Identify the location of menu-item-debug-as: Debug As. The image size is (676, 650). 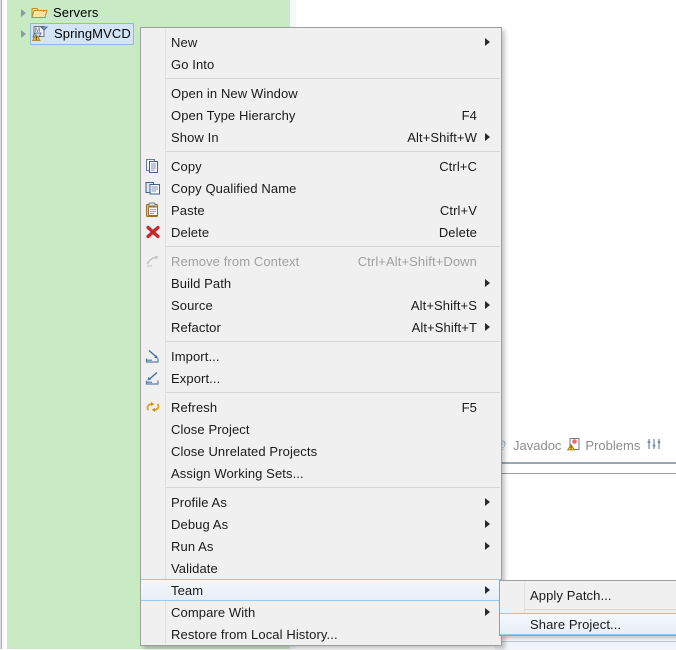
(321, 524).